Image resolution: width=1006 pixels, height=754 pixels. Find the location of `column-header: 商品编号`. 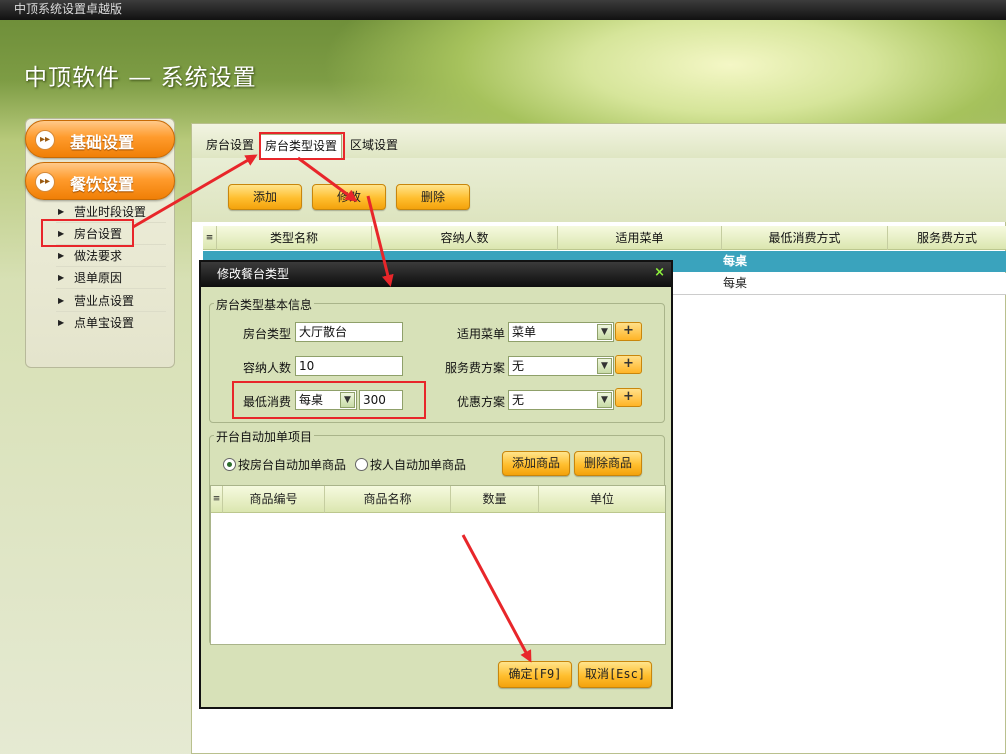

column-header: 商品编号 is located at coordinates (274, 499).